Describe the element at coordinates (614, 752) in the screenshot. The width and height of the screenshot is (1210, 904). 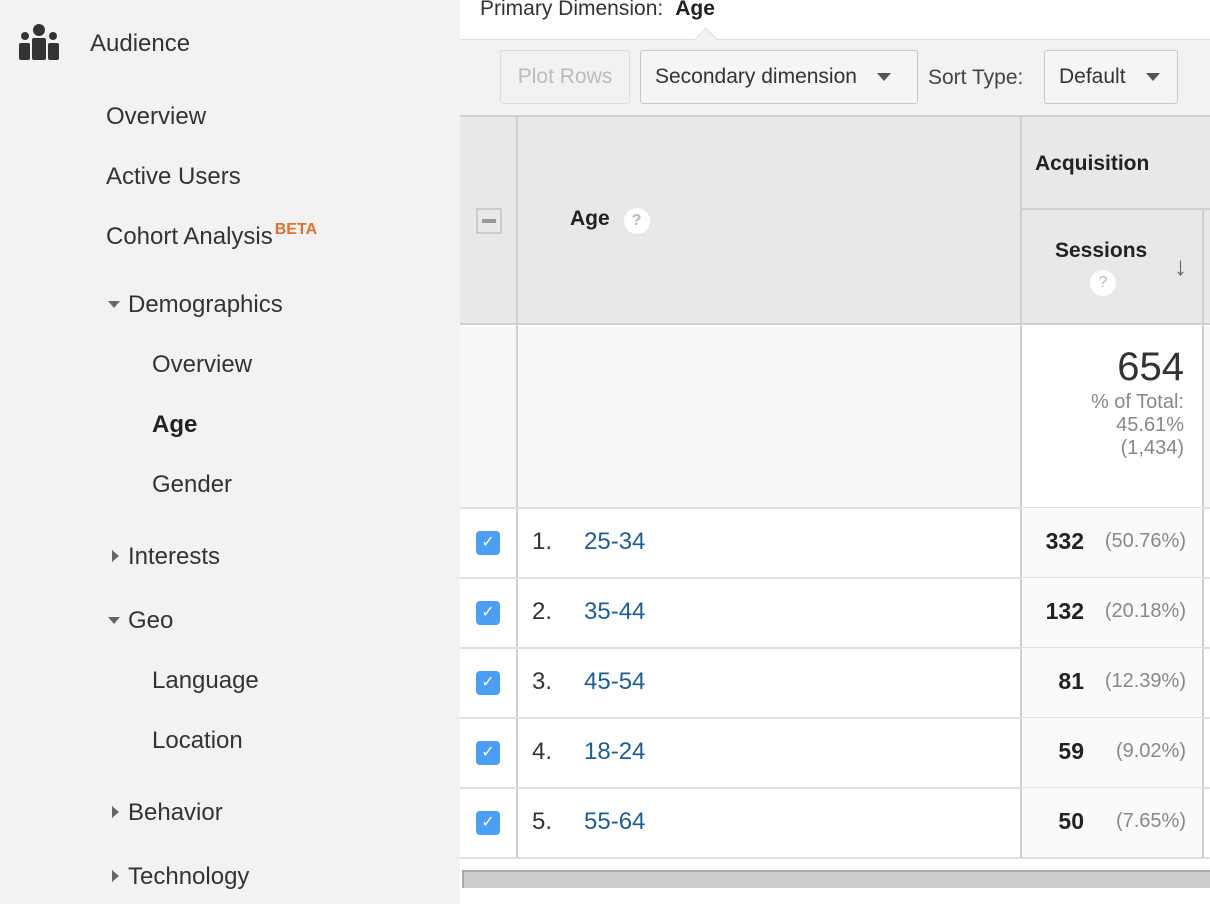
I see `age-link: 18-24` at that location.